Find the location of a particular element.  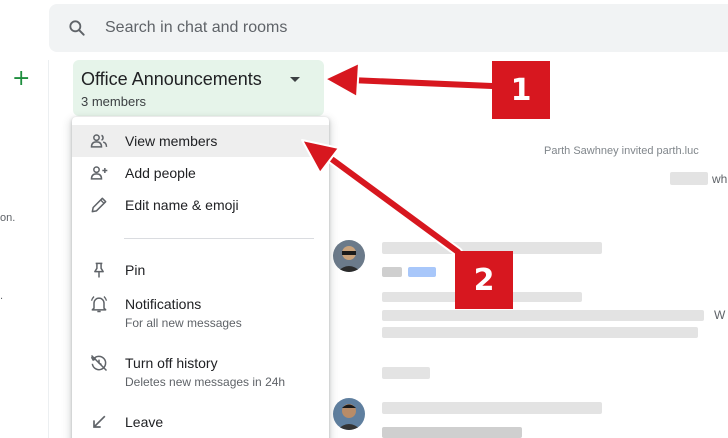

room-title: Office Announcements is located at coordinates (171, 79).